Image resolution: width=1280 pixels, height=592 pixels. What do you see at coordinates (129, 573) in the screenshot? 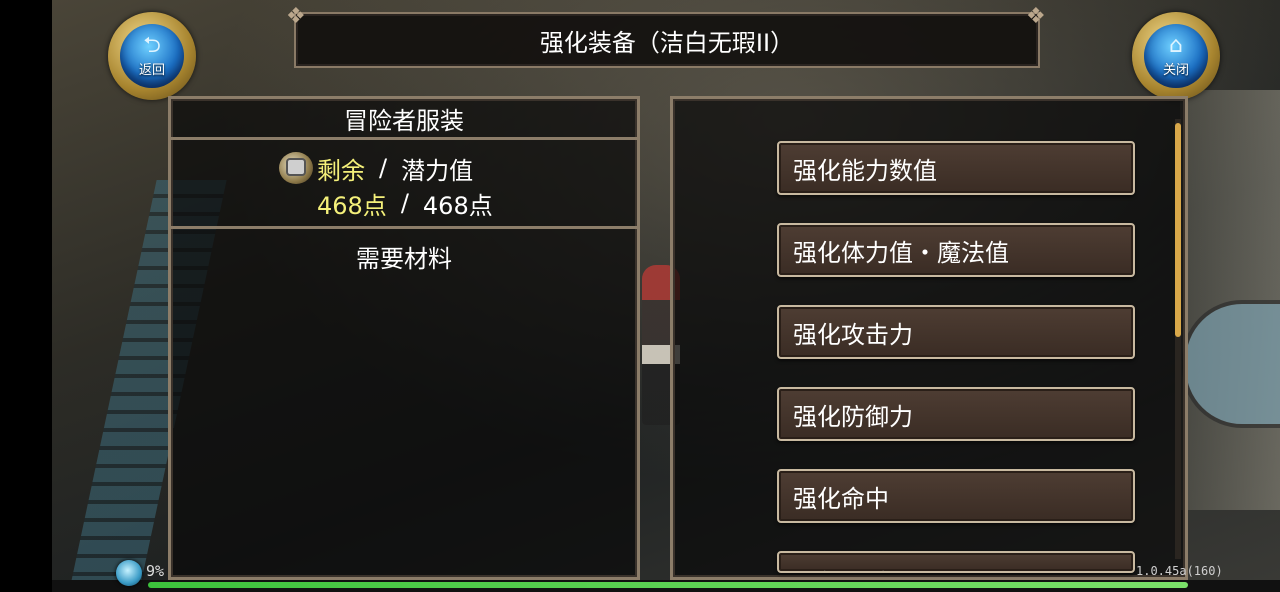
I see `status-orb-icon` at bounding box center [129, 573].